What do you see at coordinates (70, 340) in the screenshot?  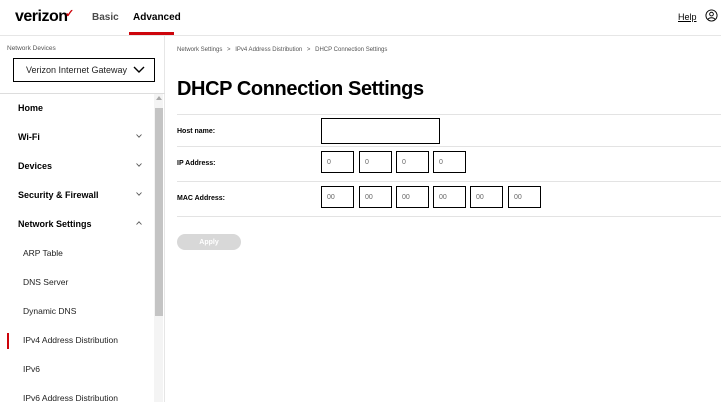 I see `sidebar-item-label: IPv4 Address Distribution` at bounding box center [70, 340].